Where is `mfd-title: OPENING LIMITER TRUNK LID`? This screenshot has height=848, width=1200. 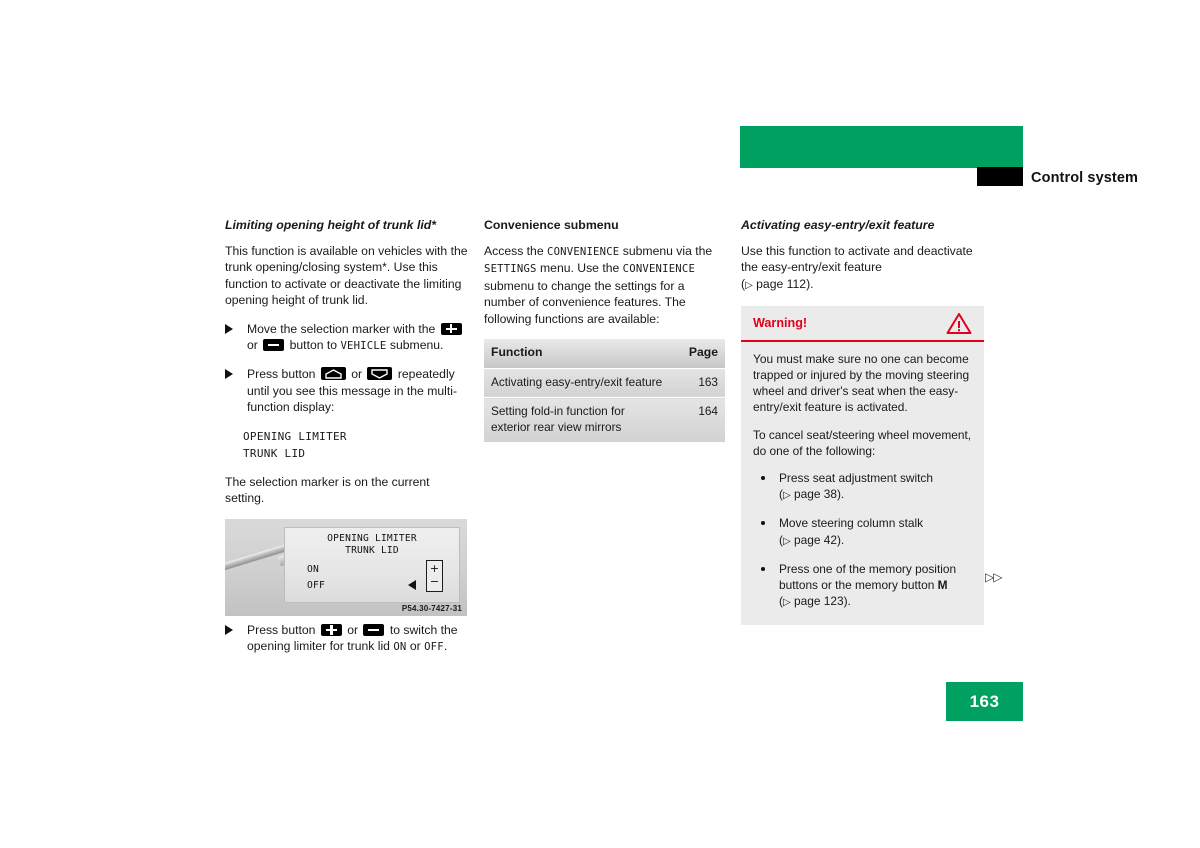 mfd-title: OPENING LIMITER TRUNK LID is located at coordinates (372, 544).